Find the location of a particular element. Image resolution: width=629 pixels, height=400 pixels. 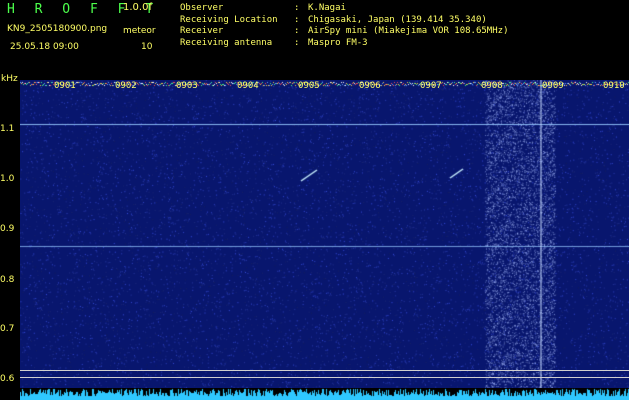

x-tick-label: 0902 is located at coordinates (126, 86).